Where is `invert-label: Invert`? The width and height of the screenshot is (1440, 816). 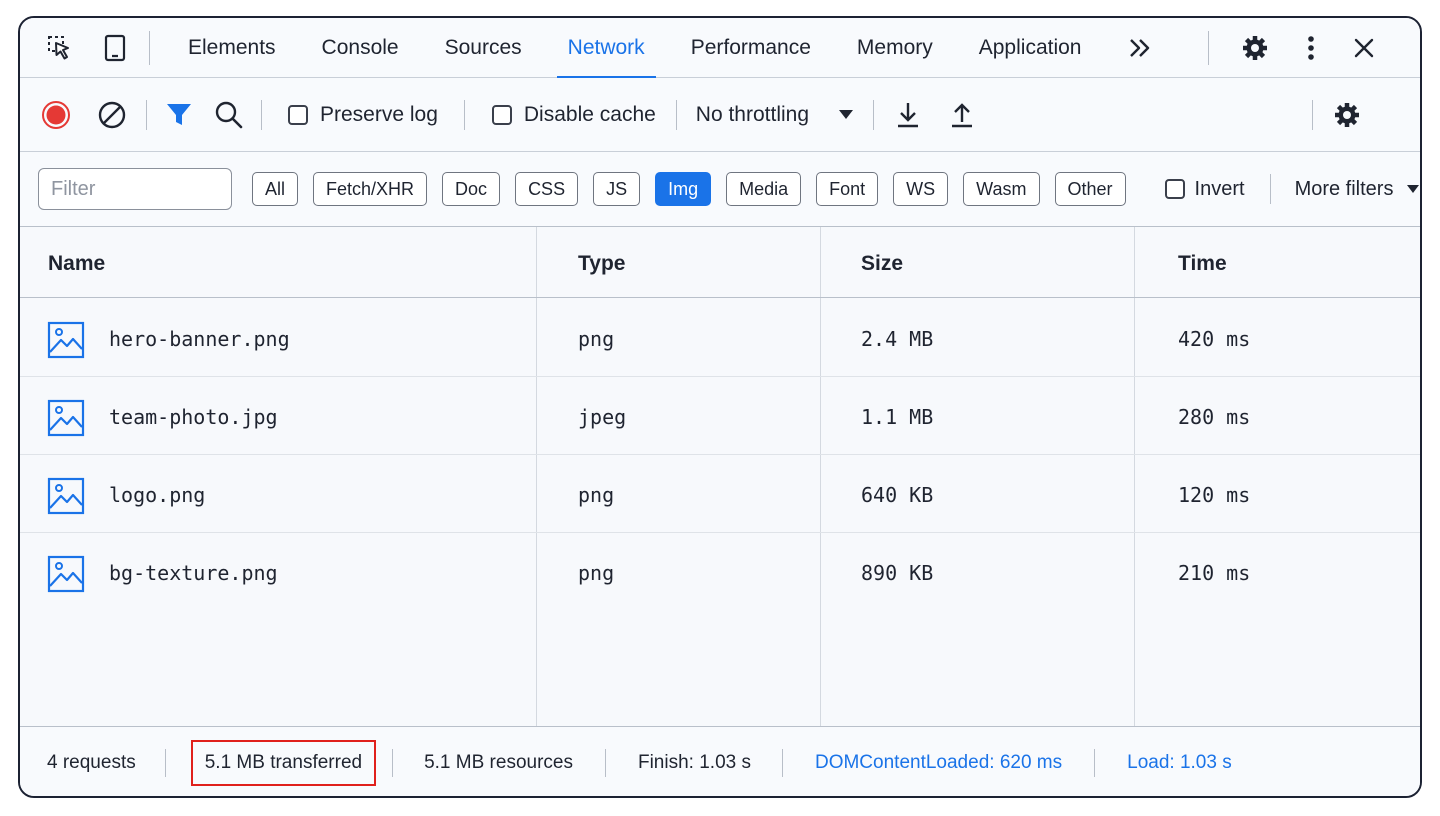 invert-label: Invert is located at coordinates (1219, 188).